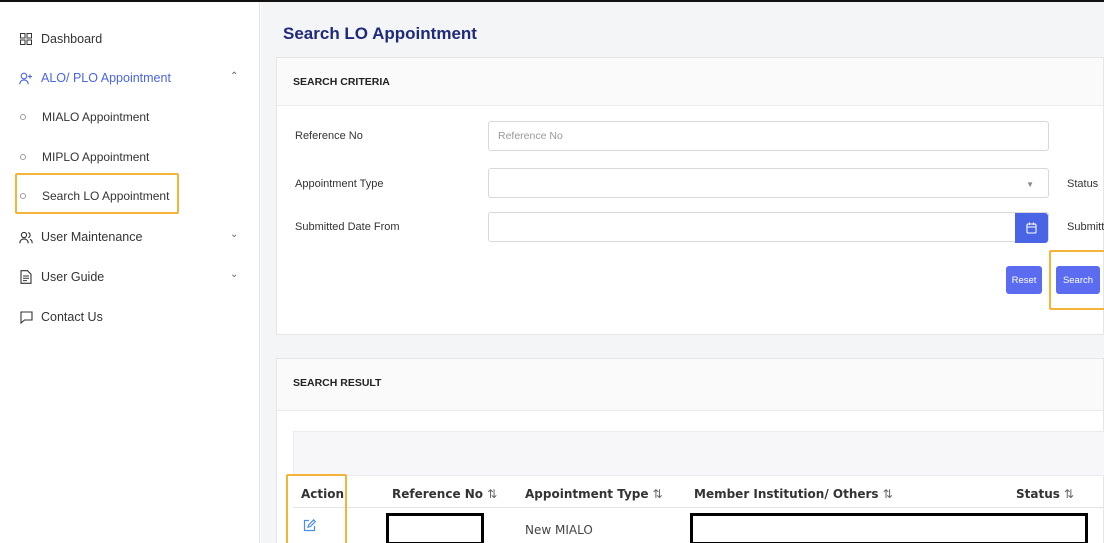 The image size is (1104, 543). Describe the element at coordinates (768, 136) in the screenshot. I see `reference-no-input` at that location.